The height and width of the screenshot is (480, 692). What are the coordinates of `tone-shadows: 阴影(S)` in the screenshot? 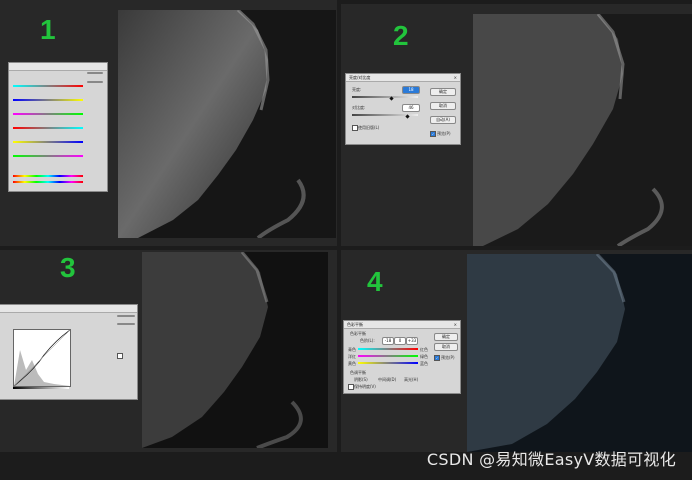 It's located at (361, 380).